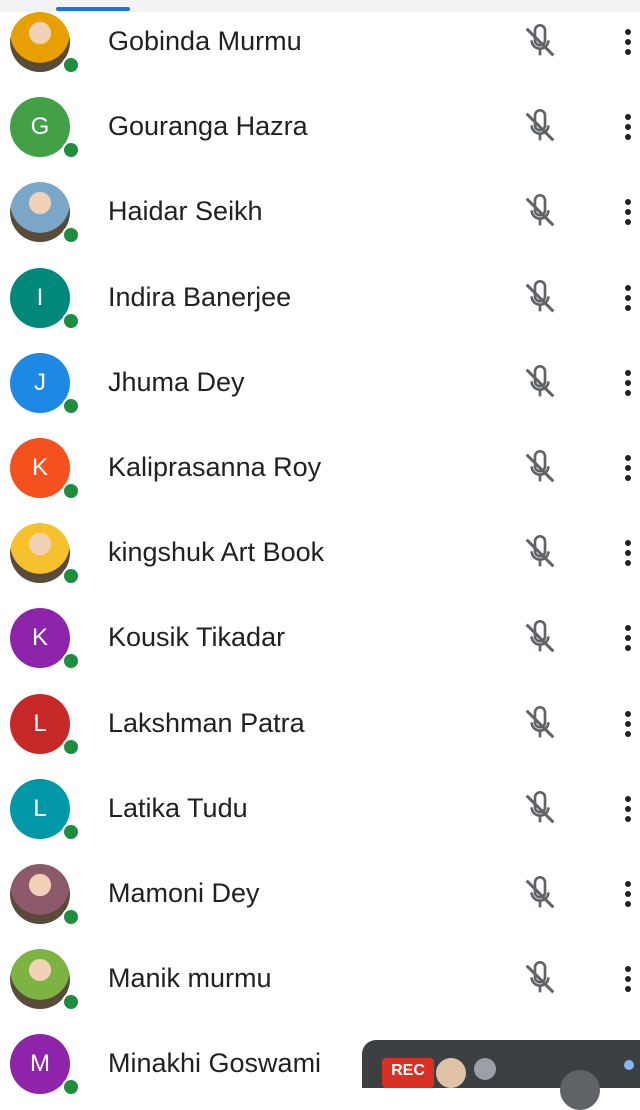  I want to click on overlay-participant-avatar, so click(580, 1090).